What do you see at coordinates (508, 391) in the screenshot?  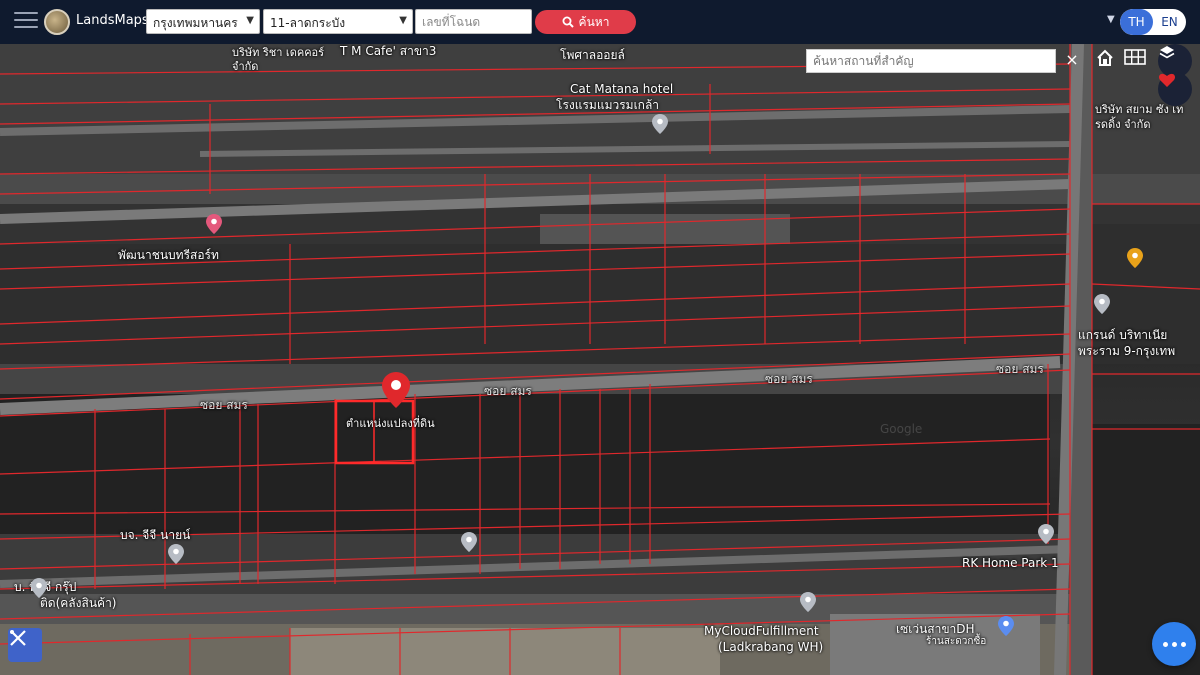 I see `map-label-soi-2: ซอย สมร` at bounding box center [508, 391].